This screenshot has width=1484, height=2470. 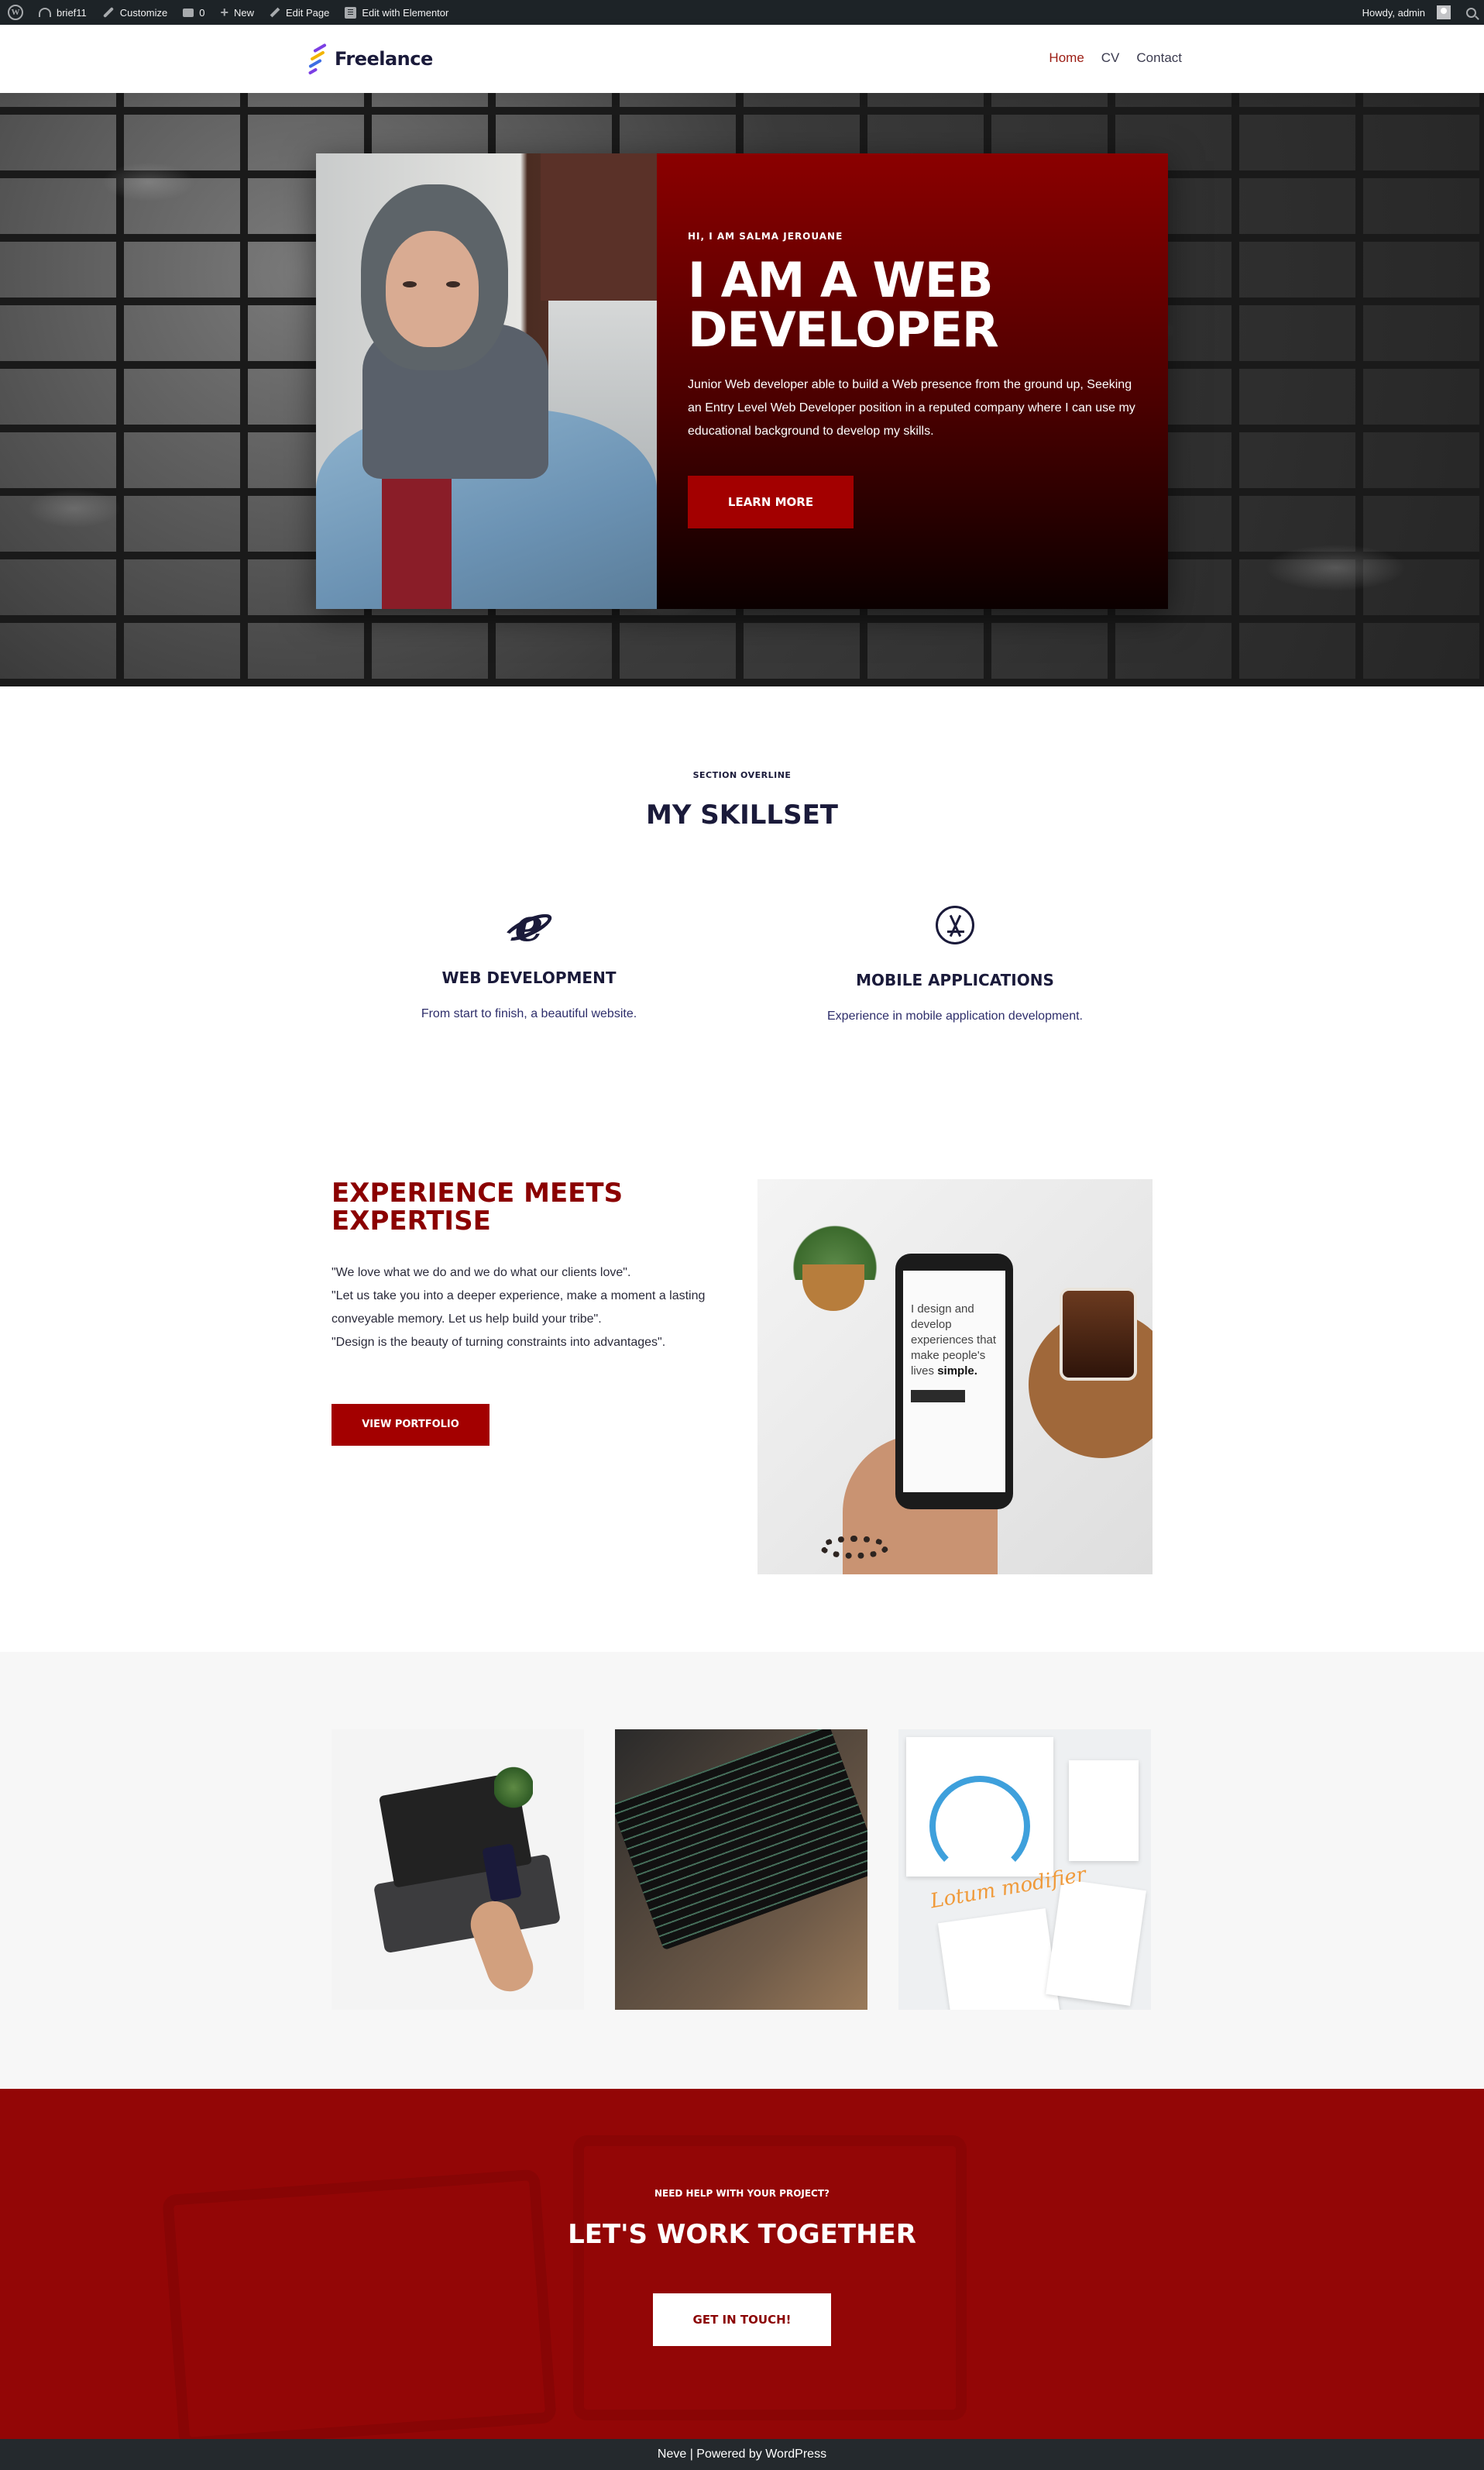 I want to click on footer-credit: Neve | Powered by WordPress, so click(x=742, y=2454).